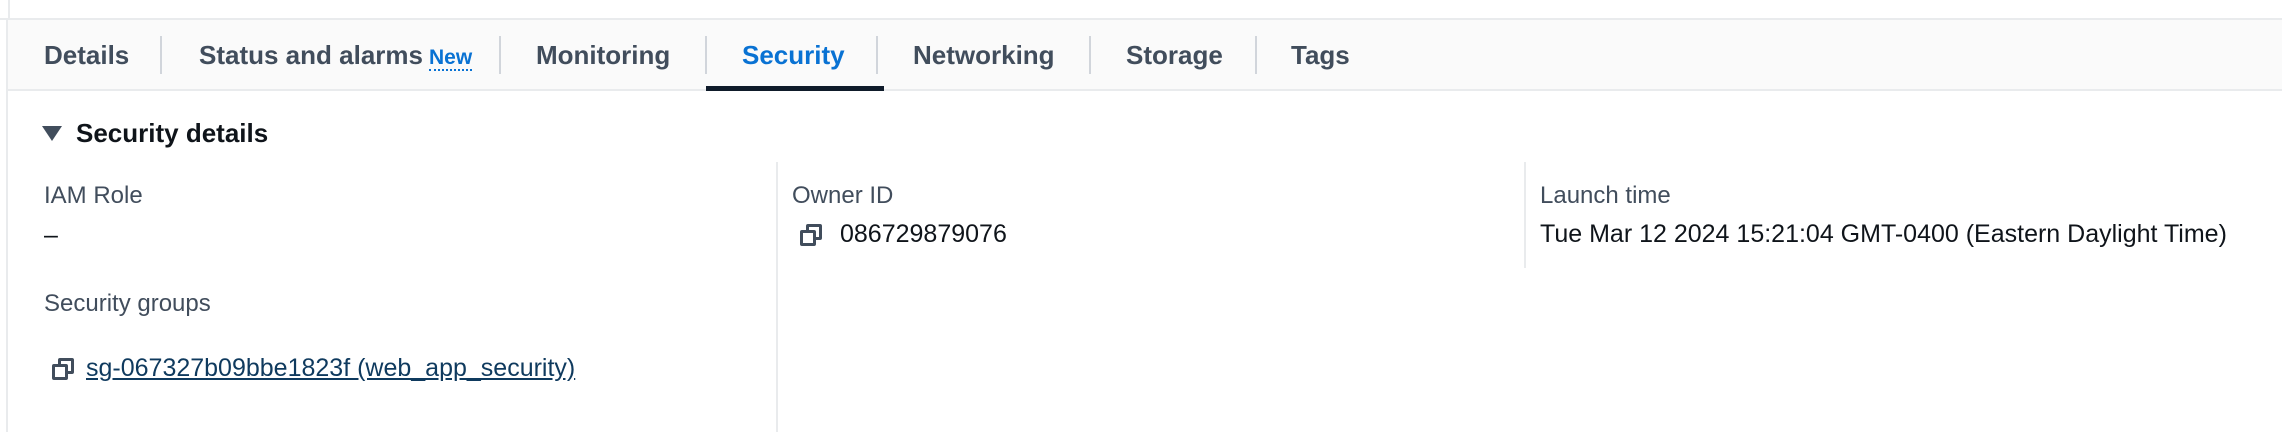 The width and height of the screenshot is (2282, 432). Describe the element at coordinates (311, 55) in the screenshot. I see `tab-status-label: Status and alarms` at that location.